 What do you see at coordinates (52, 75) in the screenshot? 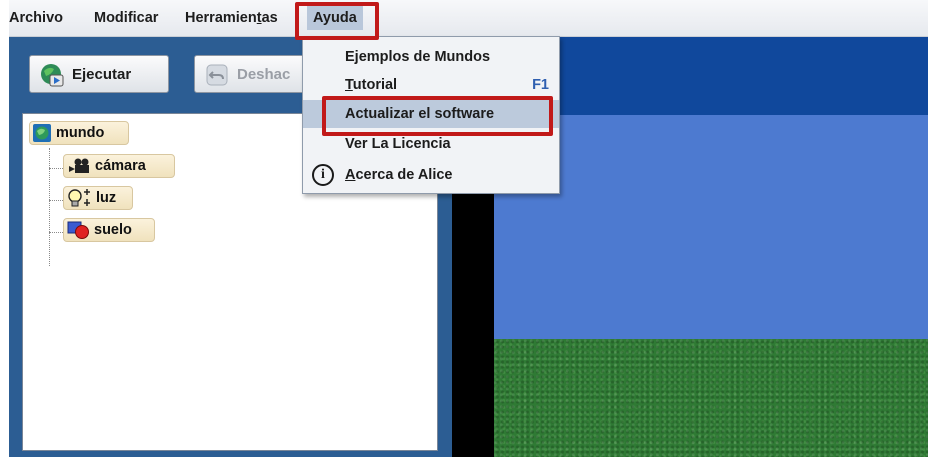
I see `play-globe-icon` at bounding box center [52, 75].